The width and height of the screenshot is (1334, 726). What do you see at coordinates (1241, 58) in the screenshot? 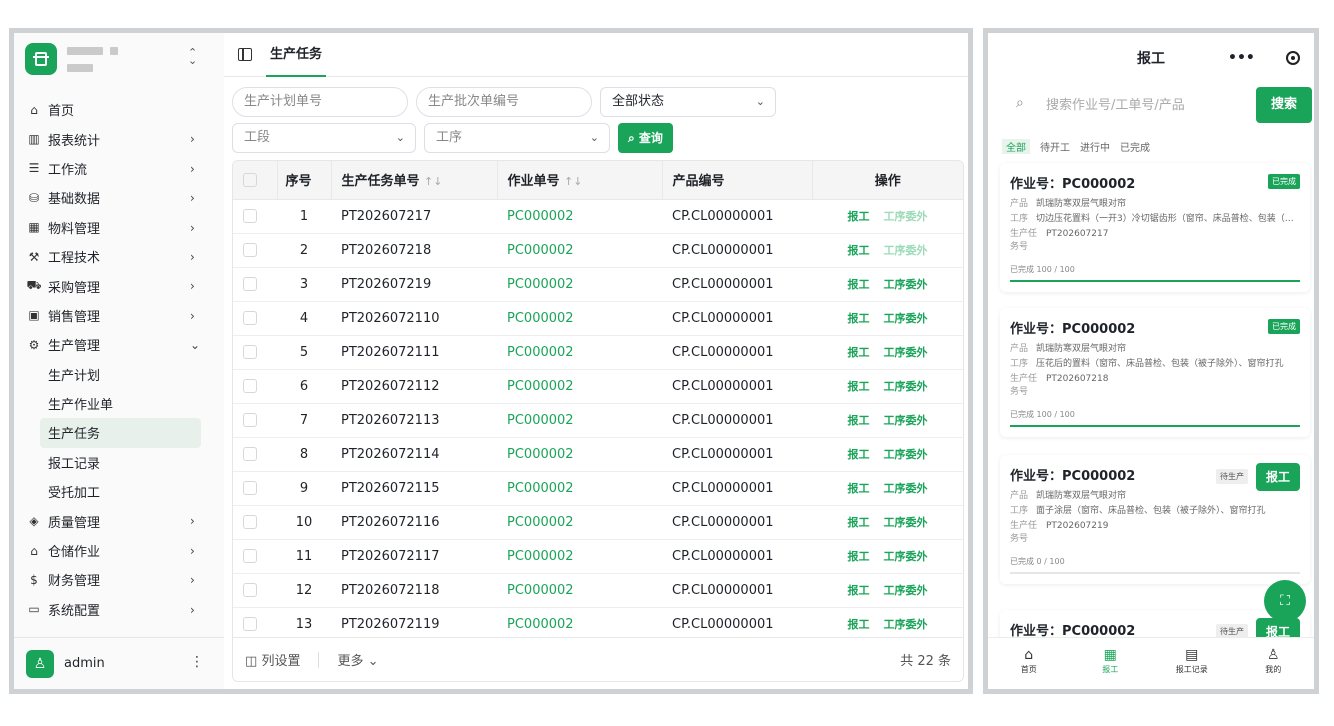
I see `more-dots-icon: •••` at bounding box center [1241, 58].